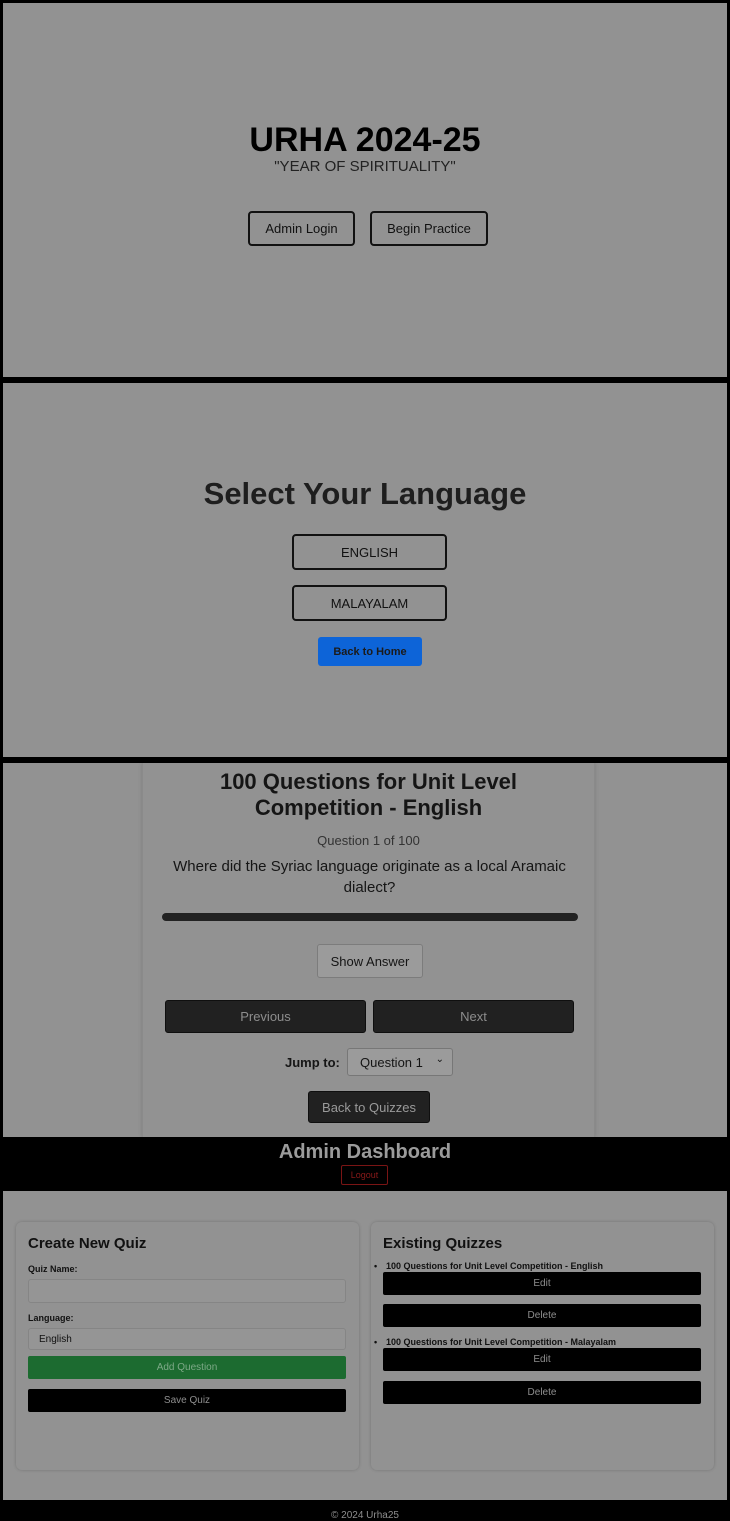  What do you see at coordinates (53, 1269) in the screenshot?
I see `quiz-name-label: Quiz Name:` at bounding box center [53, 1269].